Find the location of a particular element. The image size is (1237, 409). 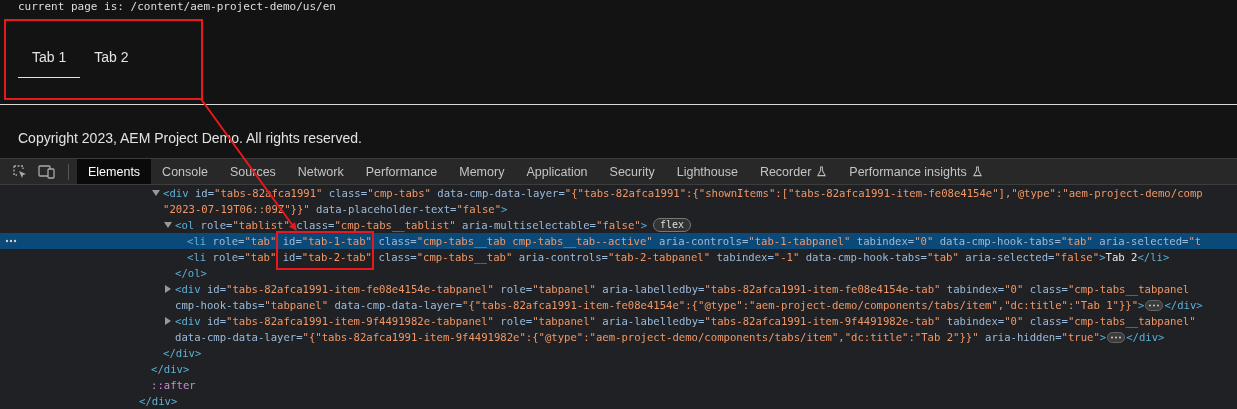

code-line: <li role="tab" id="tab-2-tab" class="cmp-tabs__tab" aria-controls="tab-2-tabpanel" tabindex="-1" data-cmp-hook-tabs="tab" aria-selected="false">Tab 2</li> is located at coordinates (678, 257).